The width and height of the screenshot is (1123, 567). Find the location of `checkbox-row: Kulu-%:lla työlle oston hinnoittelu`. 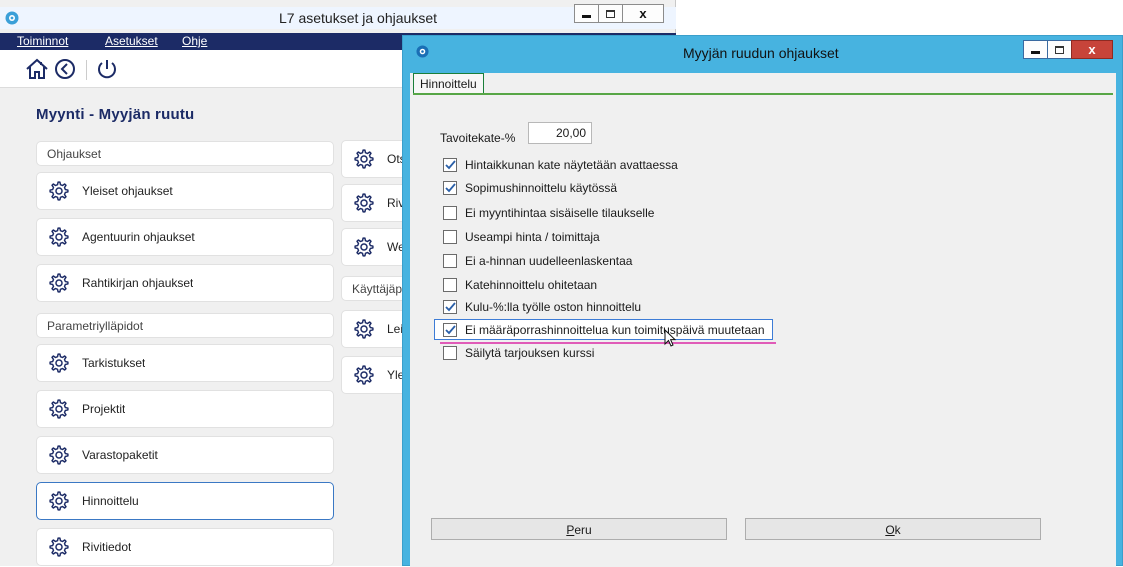

checkbox-row: Kulu-%:lla työlle oston hinnoittelu is located at coordinates (542, 307).